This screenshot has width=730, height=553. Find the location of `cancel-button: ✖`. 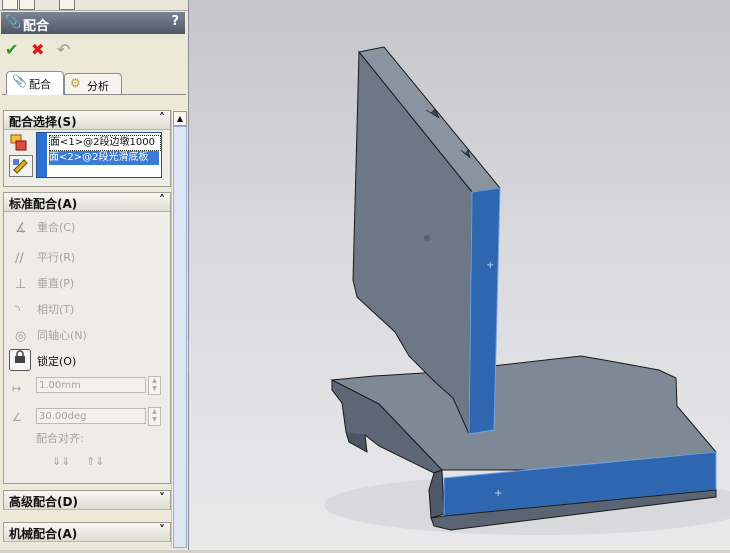

cancel-button: ✖ is located at coordinates (37, 49).